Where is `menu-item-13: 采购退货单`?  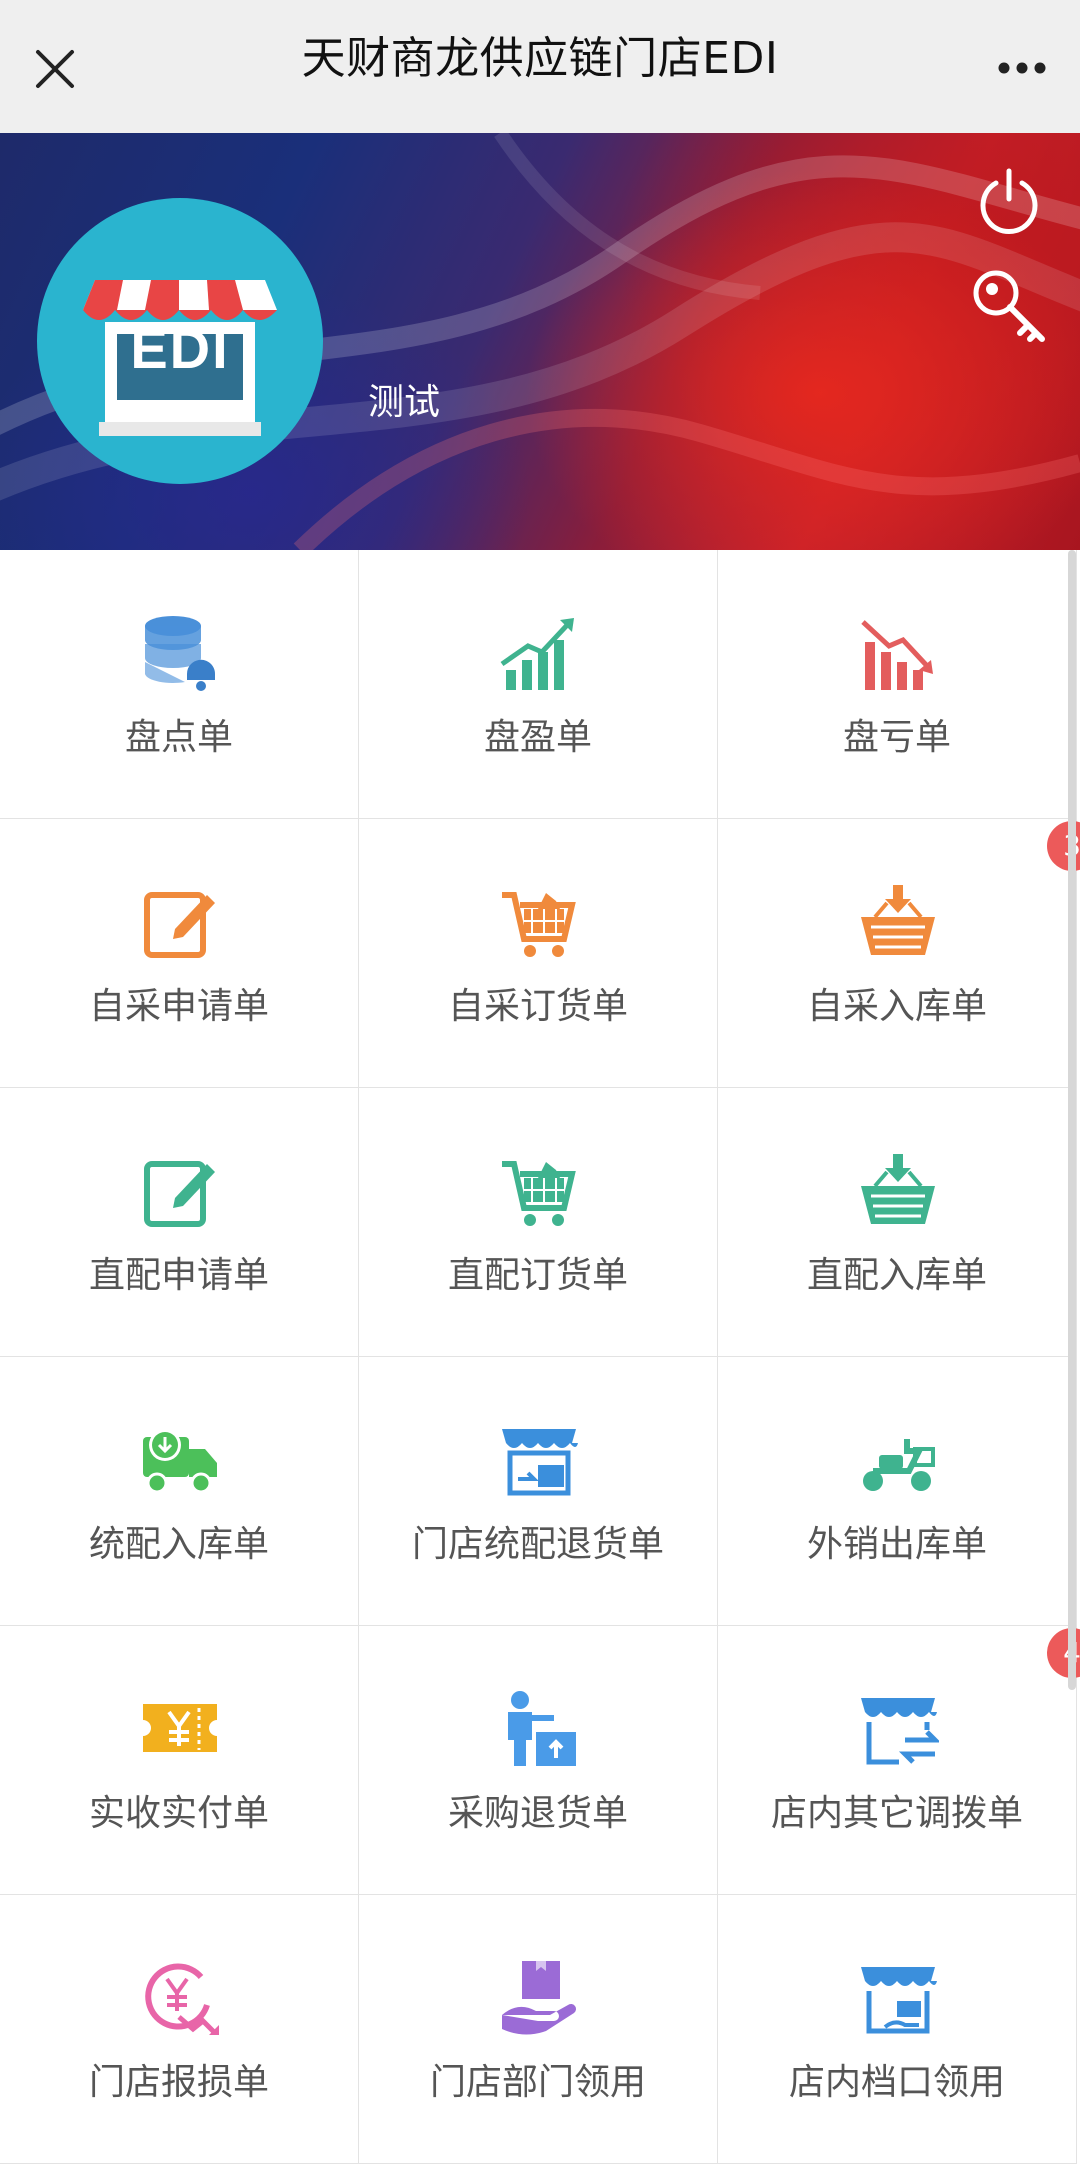
menu-item-13: 采购退货单 is located at coordinates (538, 1760).